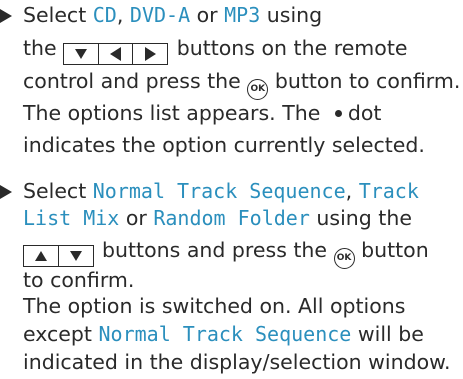 This screenshot has width=463, height=379. I want to click on nav-keys-group, so click(116, 54).